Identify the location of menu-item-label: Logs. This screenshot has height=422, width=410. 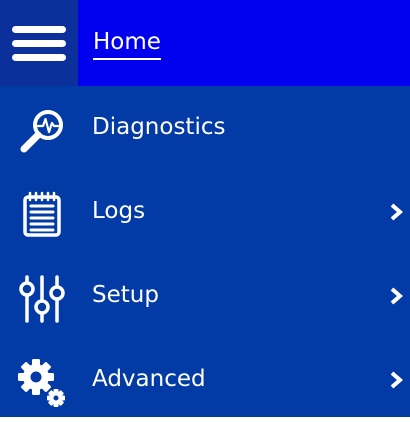
(119, 211).